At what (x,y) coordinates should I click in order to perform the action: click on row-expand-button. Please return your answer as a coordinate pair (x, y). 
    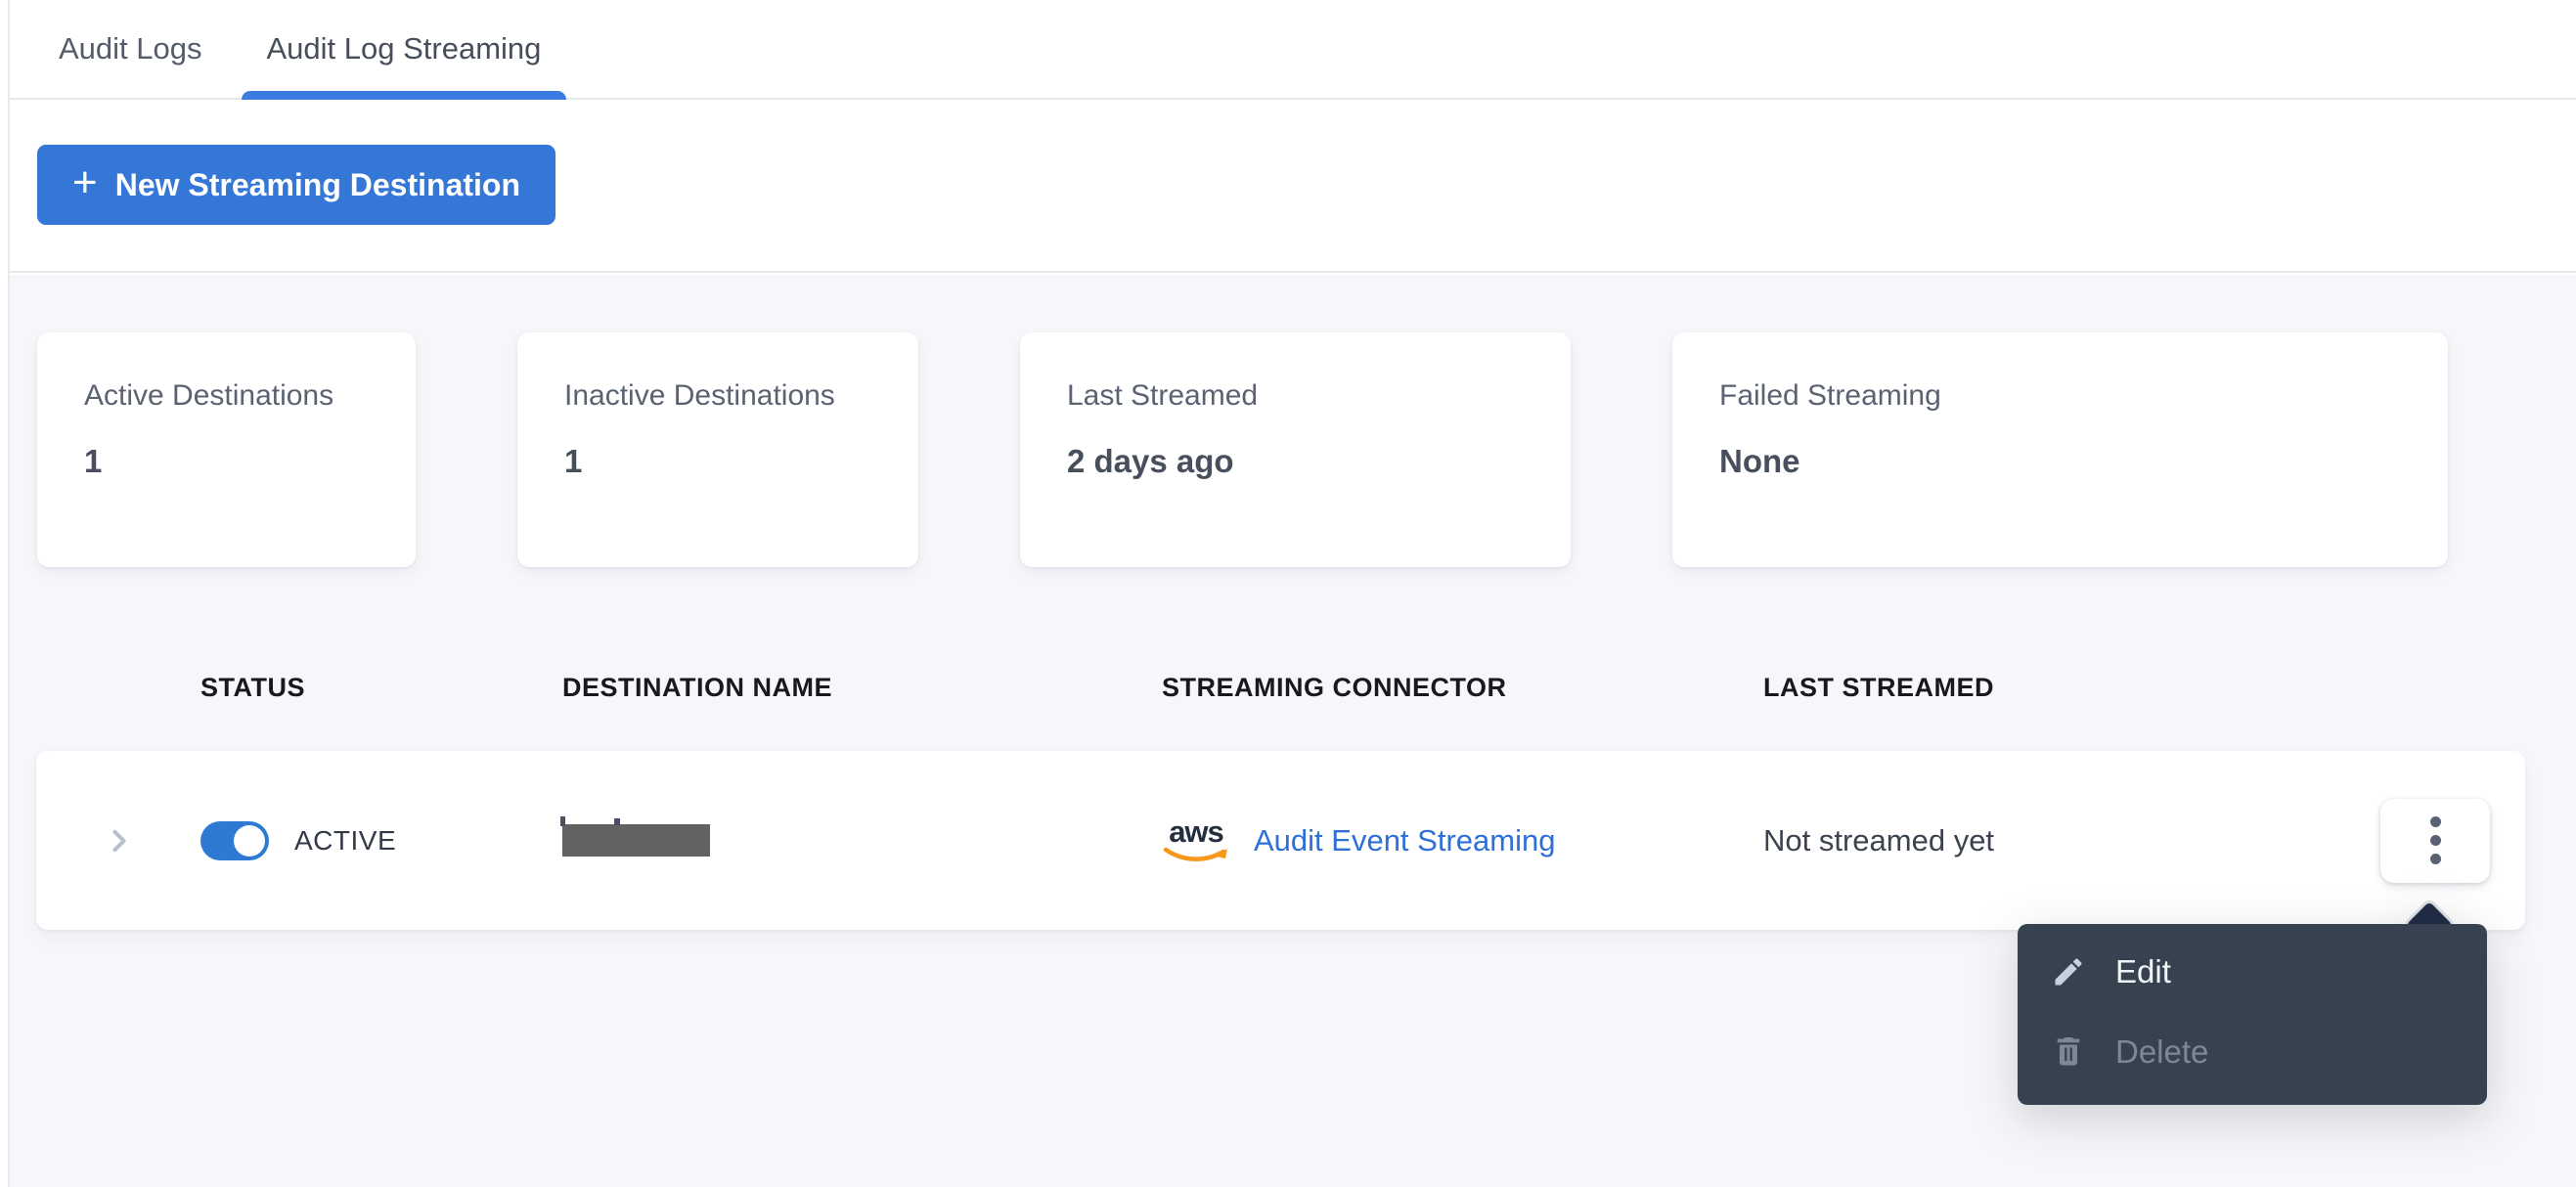
    Looking at the image, I should click on (118, 840).